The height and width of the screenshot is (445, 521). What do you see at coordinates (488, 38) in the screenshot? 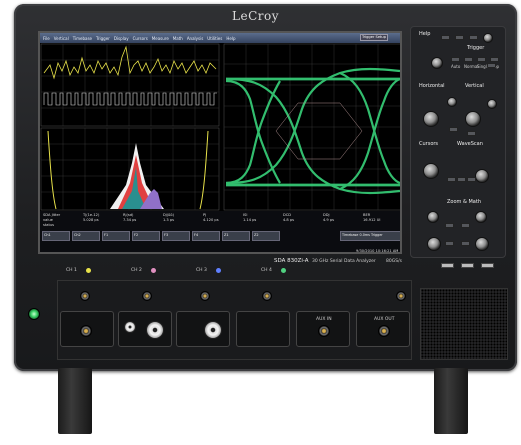
I see `intensity-knob` at bounding box center [488, 38].